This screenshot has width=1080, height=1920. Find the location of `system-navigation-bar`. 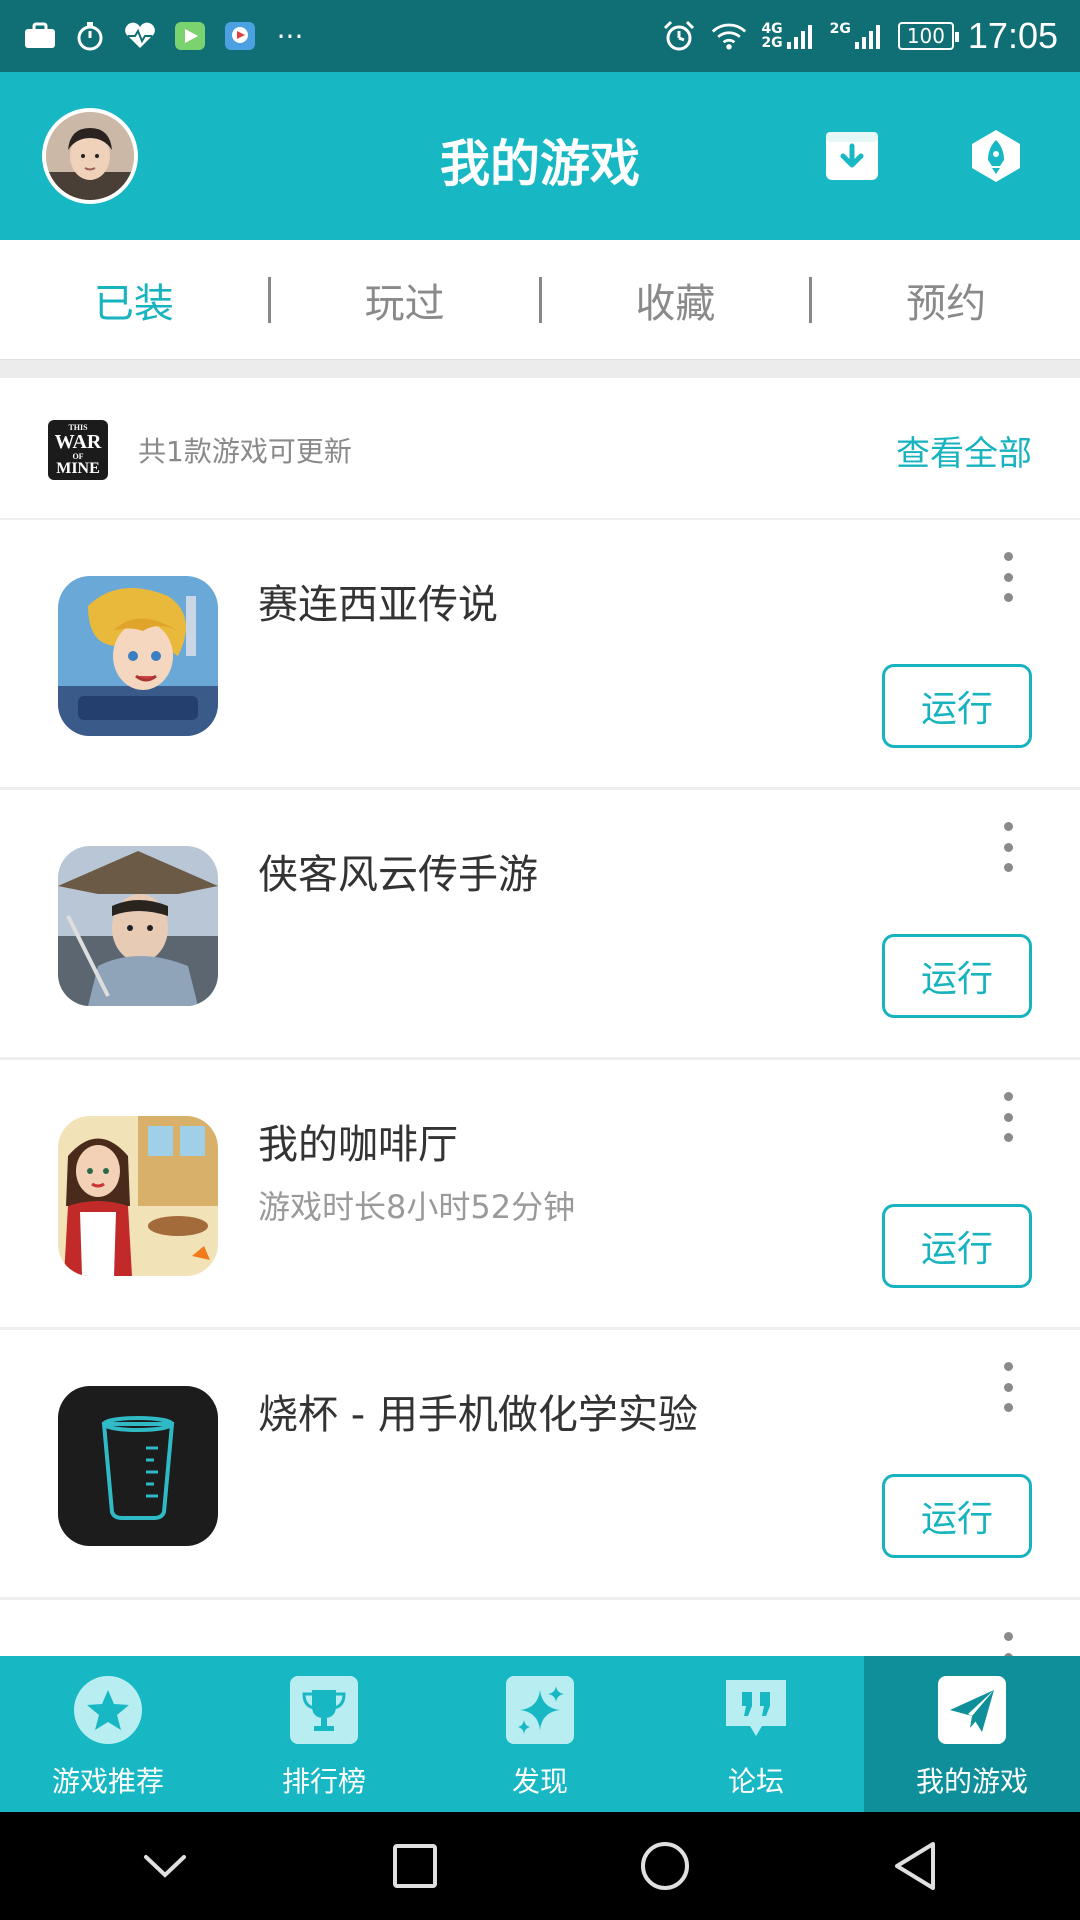

system-navigation-bar is located at coordinates (540, 1866).